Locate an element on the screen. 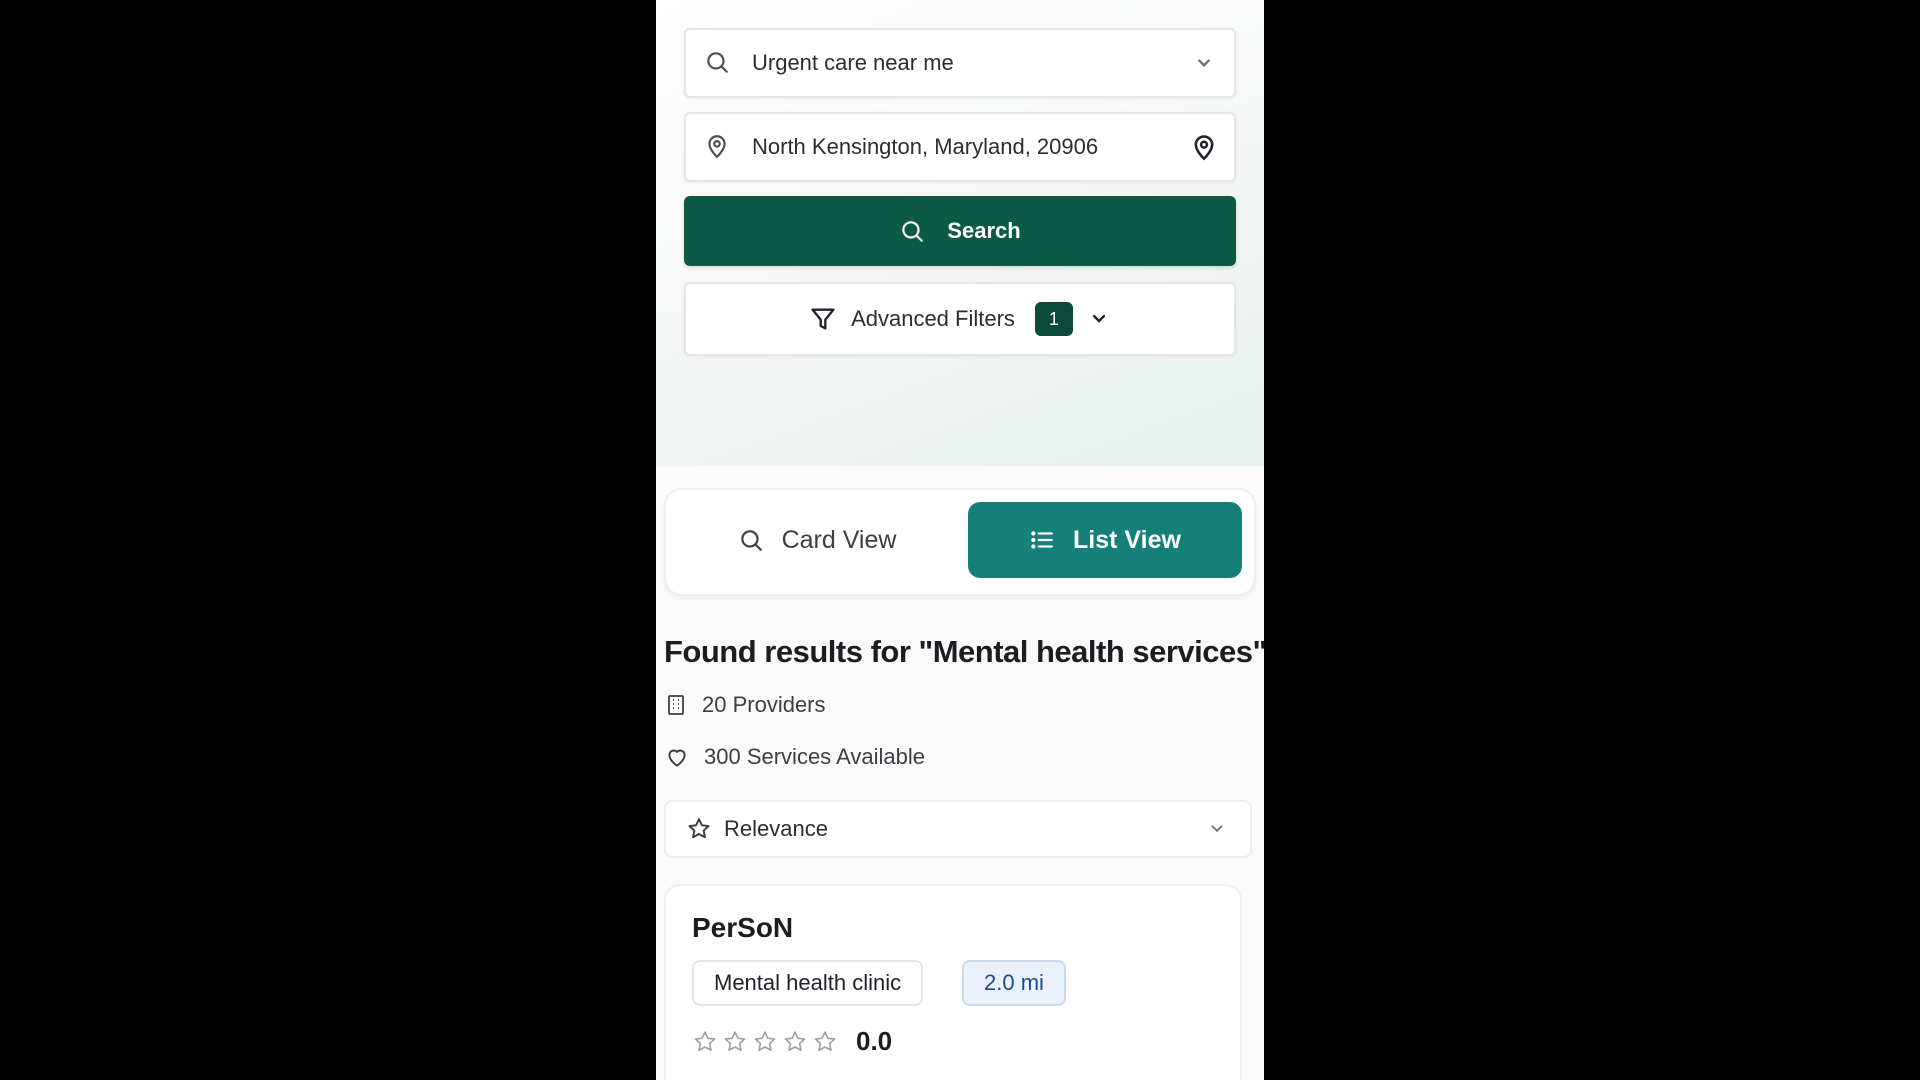 The width and height of the screenshot is (1920, 1080). heart-icon is located at coordinates (677, 758).